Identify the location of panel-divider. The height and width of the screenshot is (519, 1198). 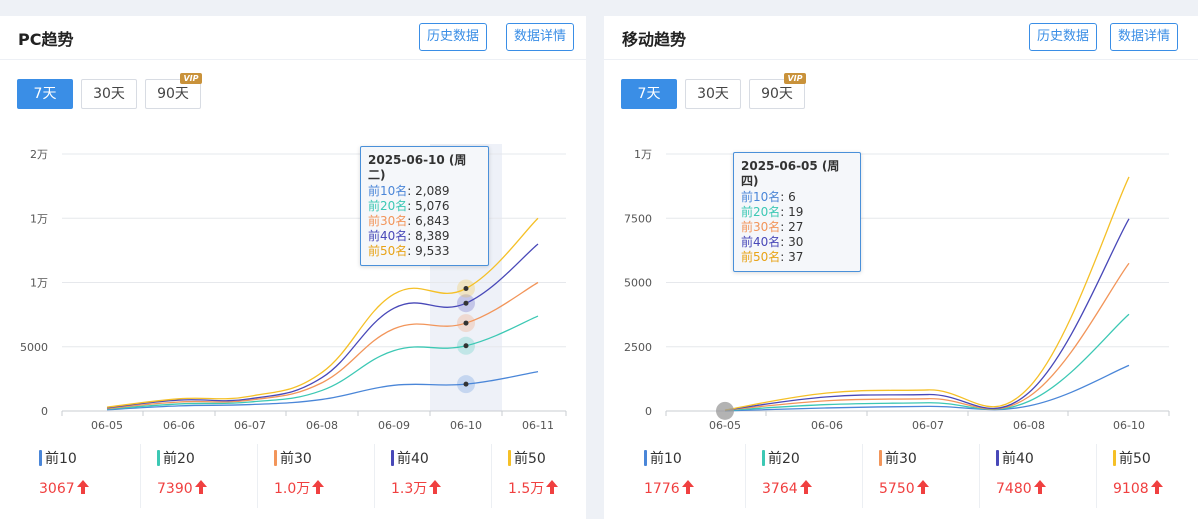
(595, 267).